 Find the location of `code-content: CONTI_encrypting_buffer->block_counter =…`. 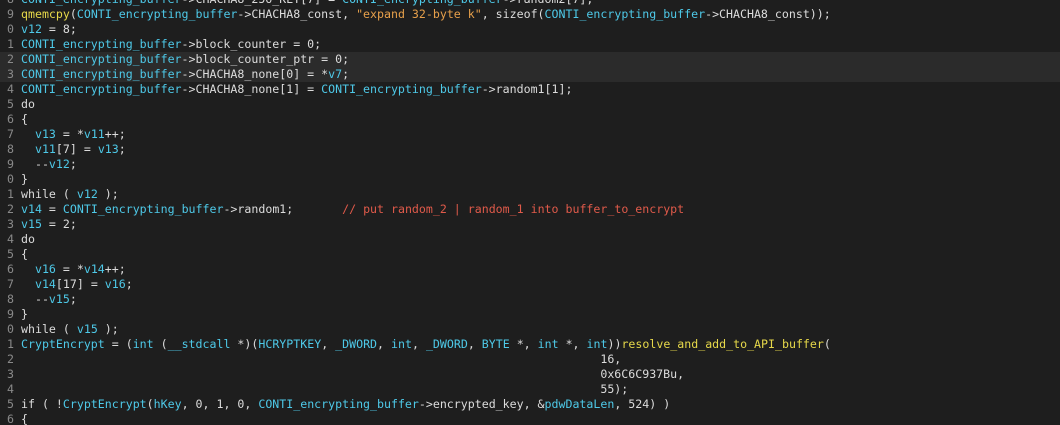

code-content: CONTI_encrypting_buffer->block_counter =… is located at coordinates (171, 44).